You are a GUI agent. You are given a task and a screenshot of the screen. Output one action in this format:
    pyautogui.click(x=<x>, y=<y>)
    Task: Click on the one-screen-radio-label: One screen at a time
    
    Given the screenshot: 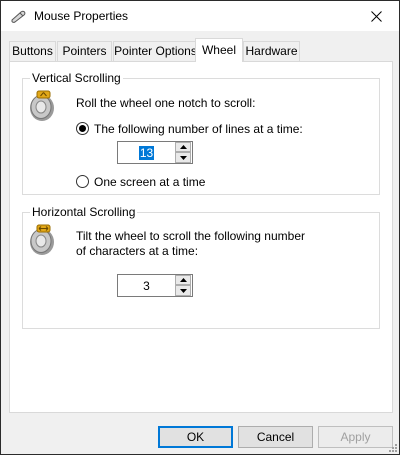 What is the action you would take?
    pyautogui.click(x=149, y=182)
    